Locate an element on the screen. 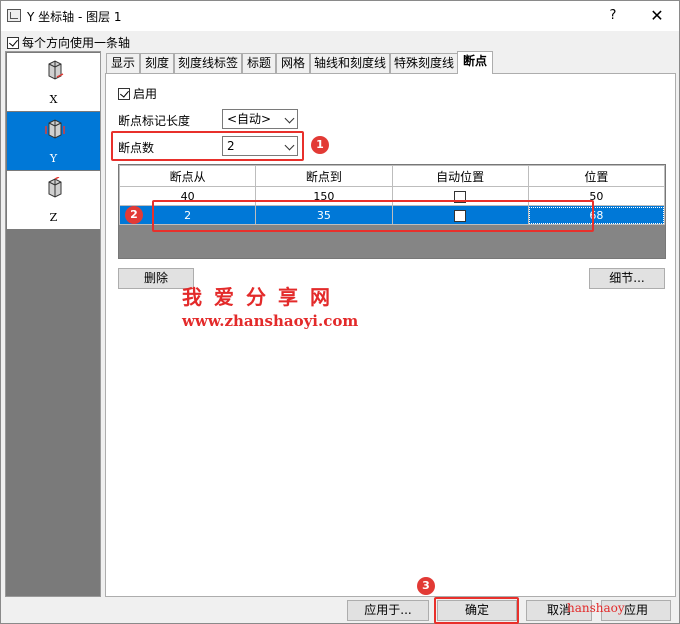  app-icon is located at coordinates (14, 15).